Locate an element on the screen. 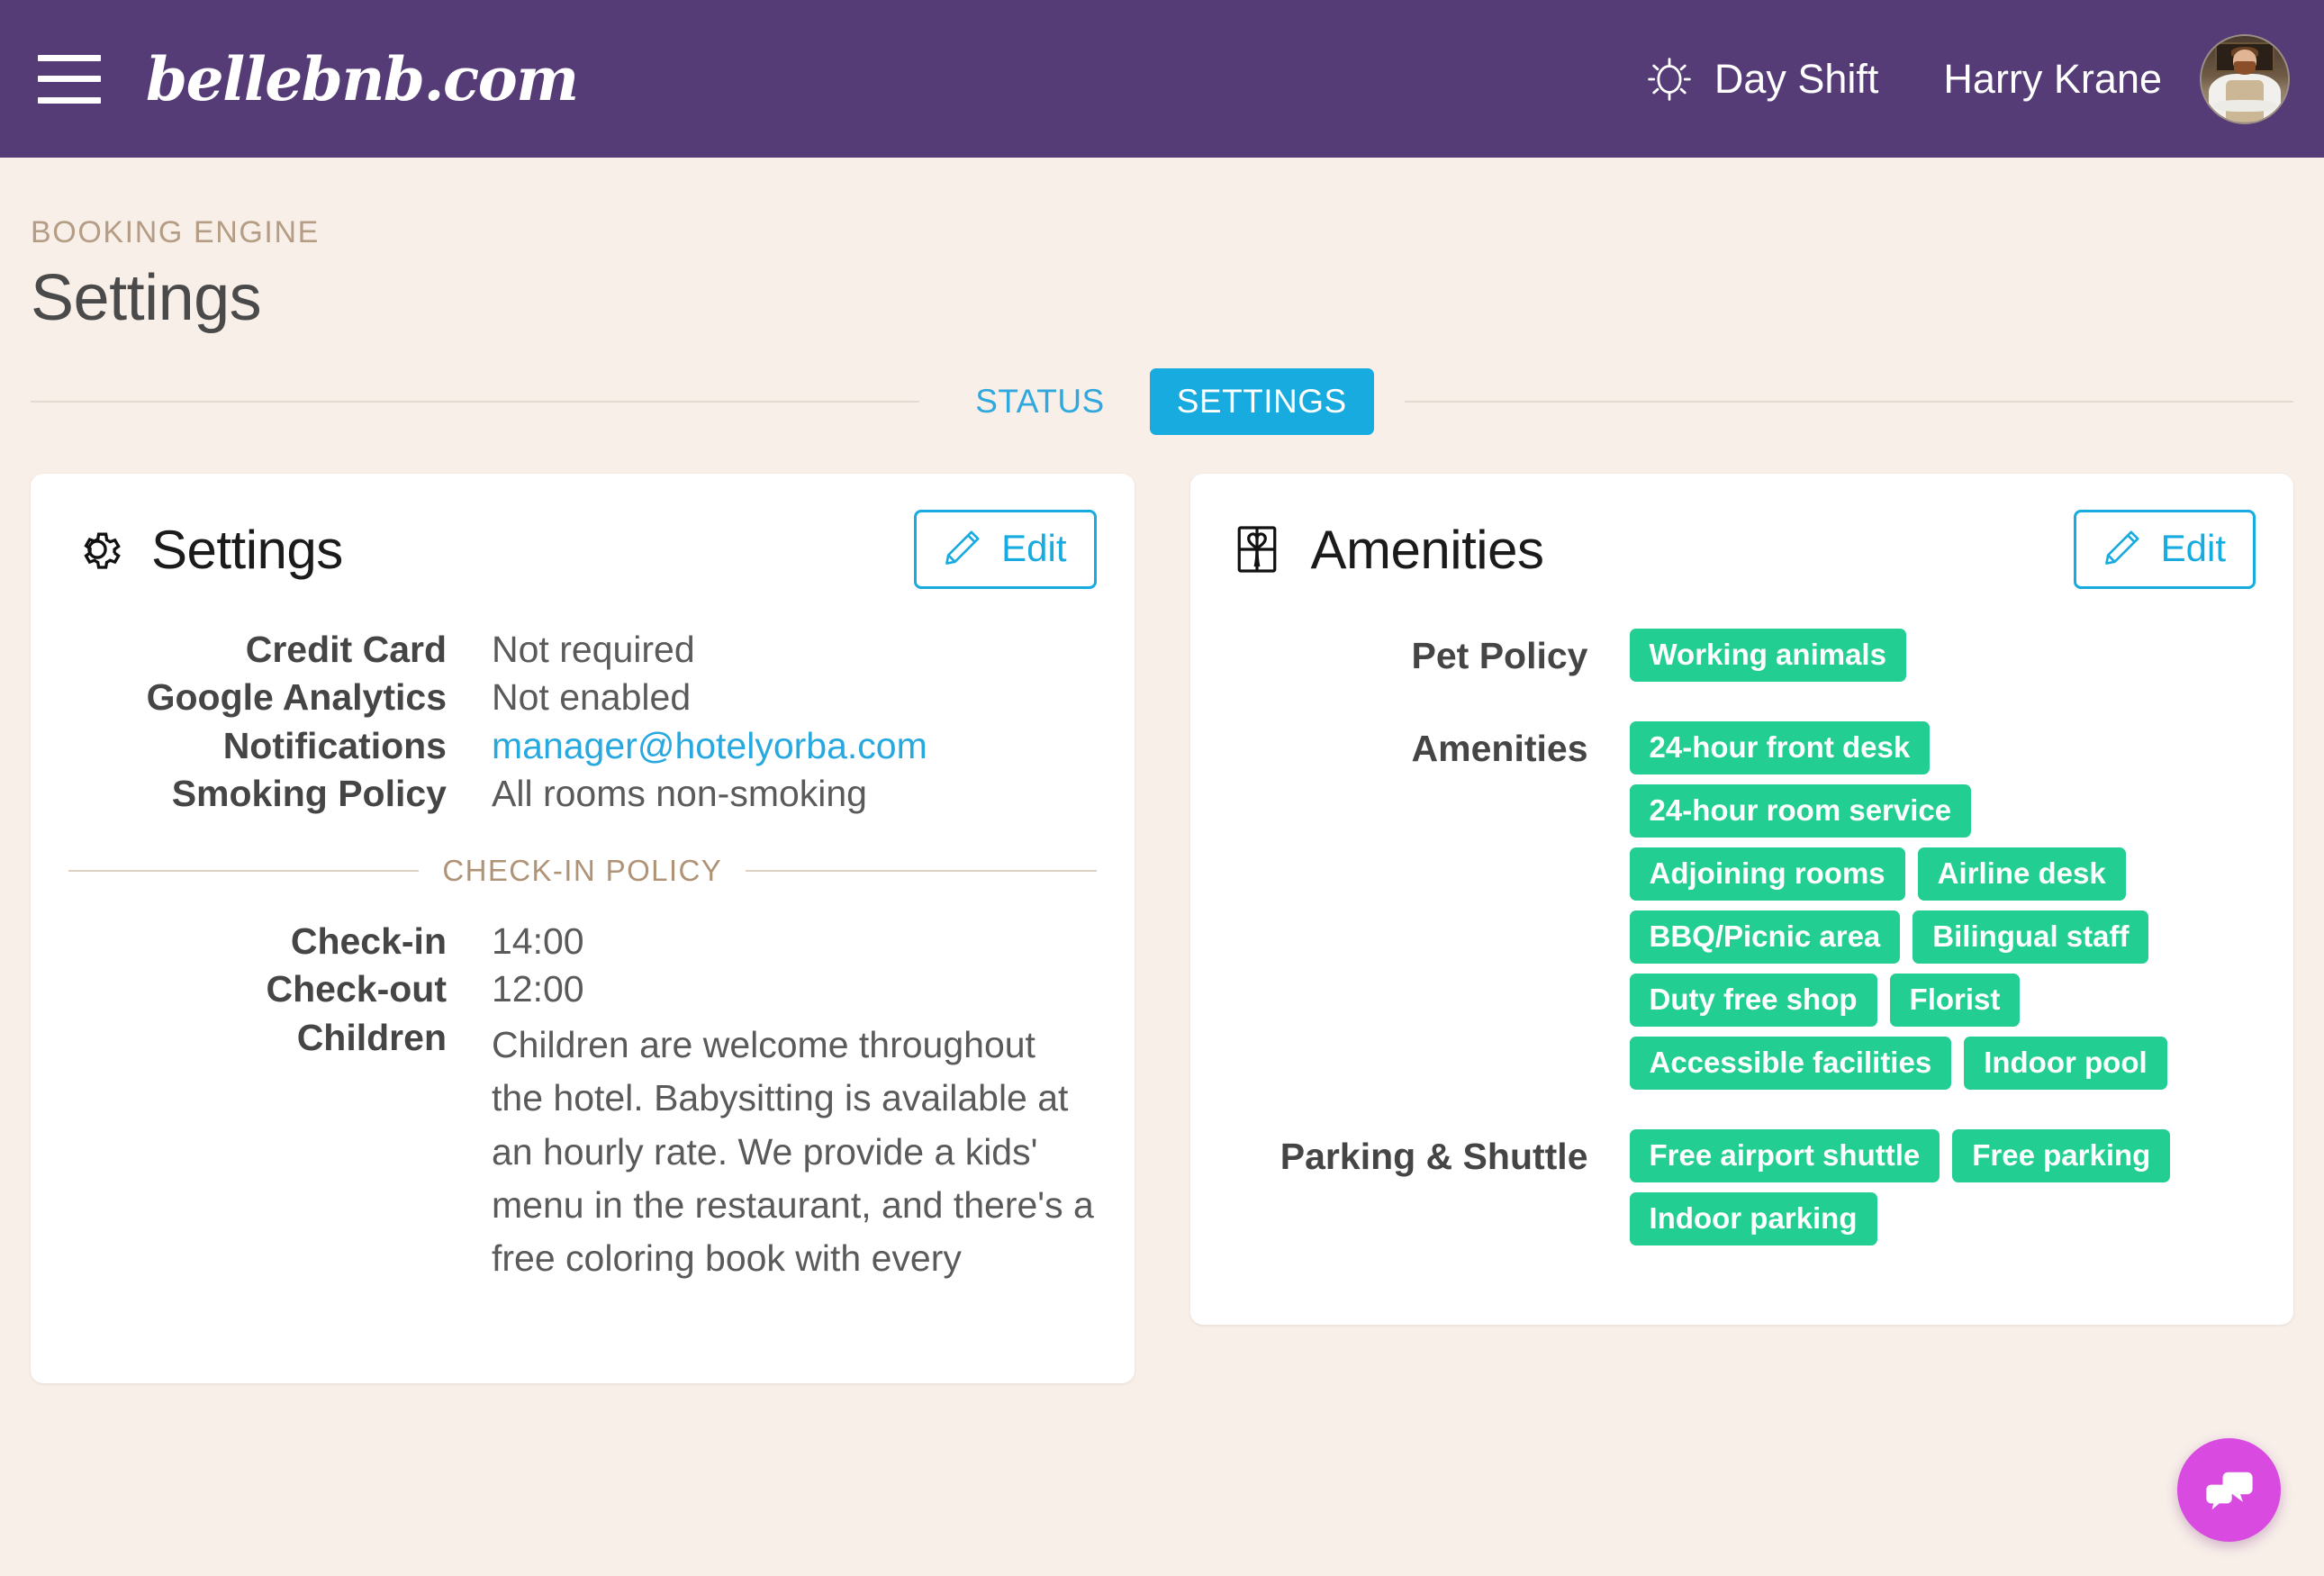 The width and height of the screenshot is (2324, 1576). notifications-email-link: manager@hotelyorba.com is located at coordinates (794, 746).